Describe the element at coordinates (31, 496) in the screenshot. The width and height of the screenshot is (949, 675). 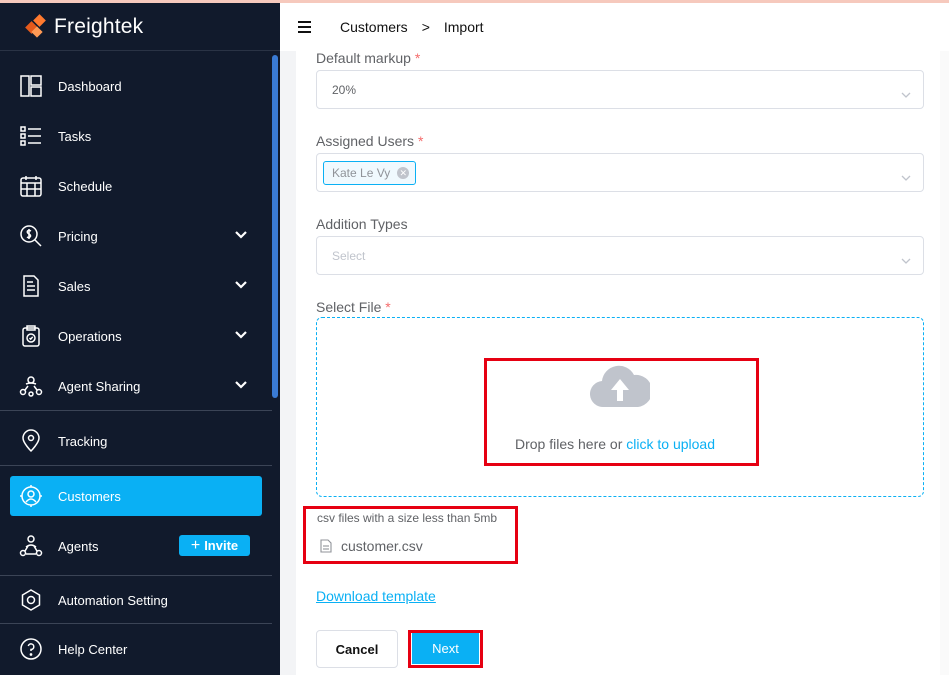
I see `customers-icon` at that location.